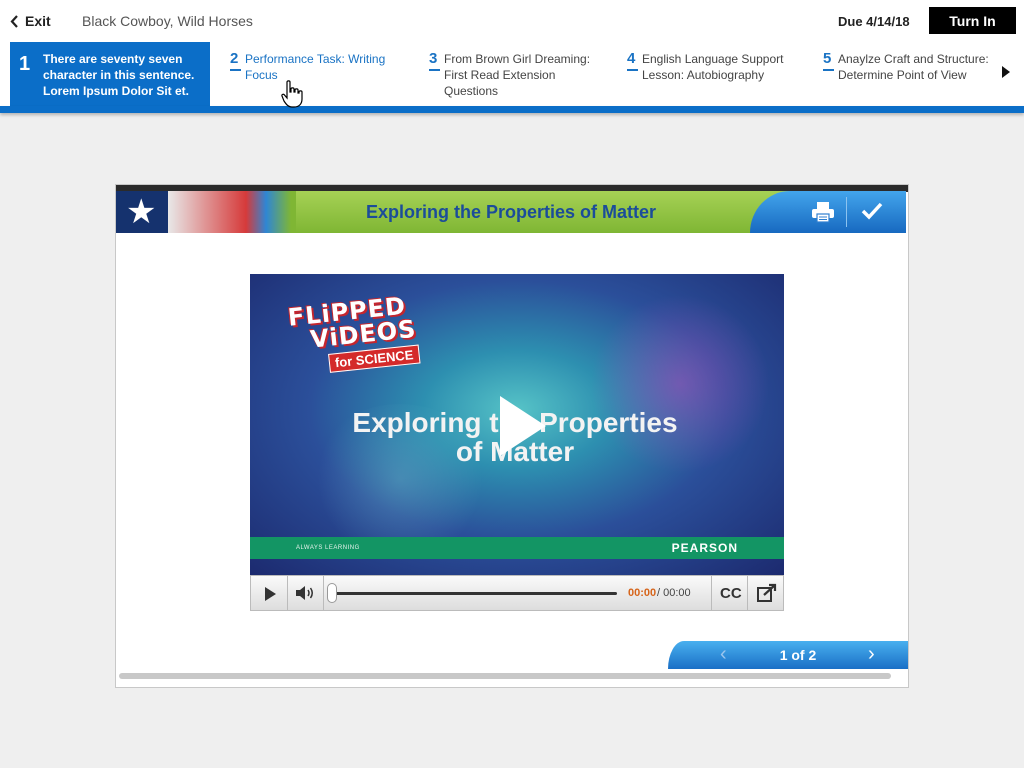 The image size is (1024, 768). Describe the element at coordinates (723, 654) in the screenshot. I see `chevron-left-icon: ‹` at that location.